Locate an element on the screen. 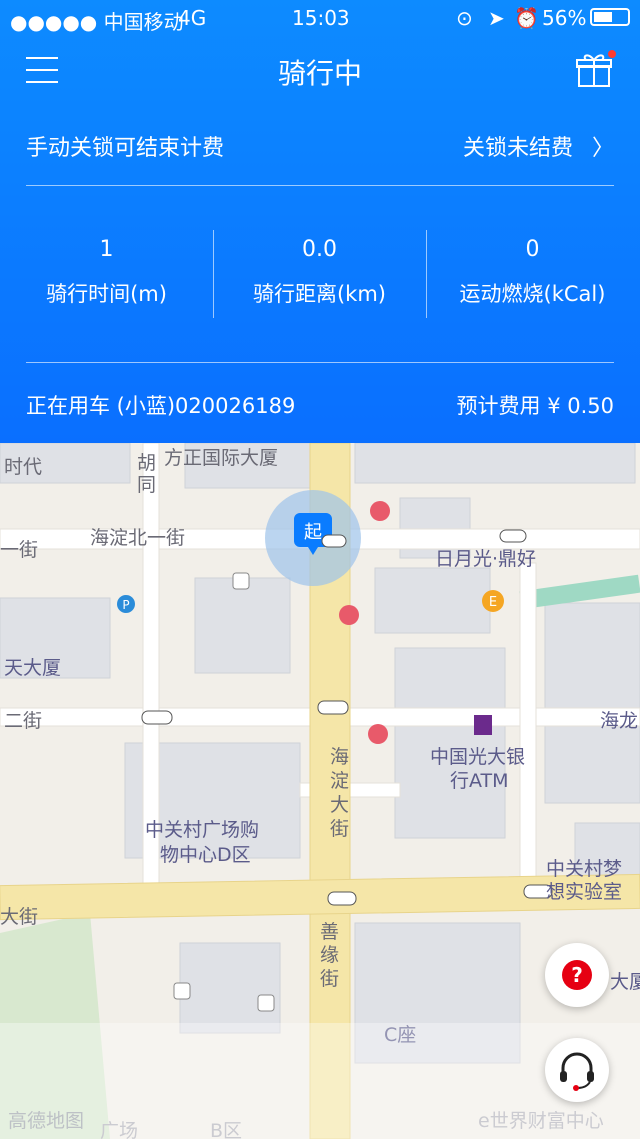 The width and height of the screenshot is (640, 1139). map-label: 同 is located at coordinates (146, 485).